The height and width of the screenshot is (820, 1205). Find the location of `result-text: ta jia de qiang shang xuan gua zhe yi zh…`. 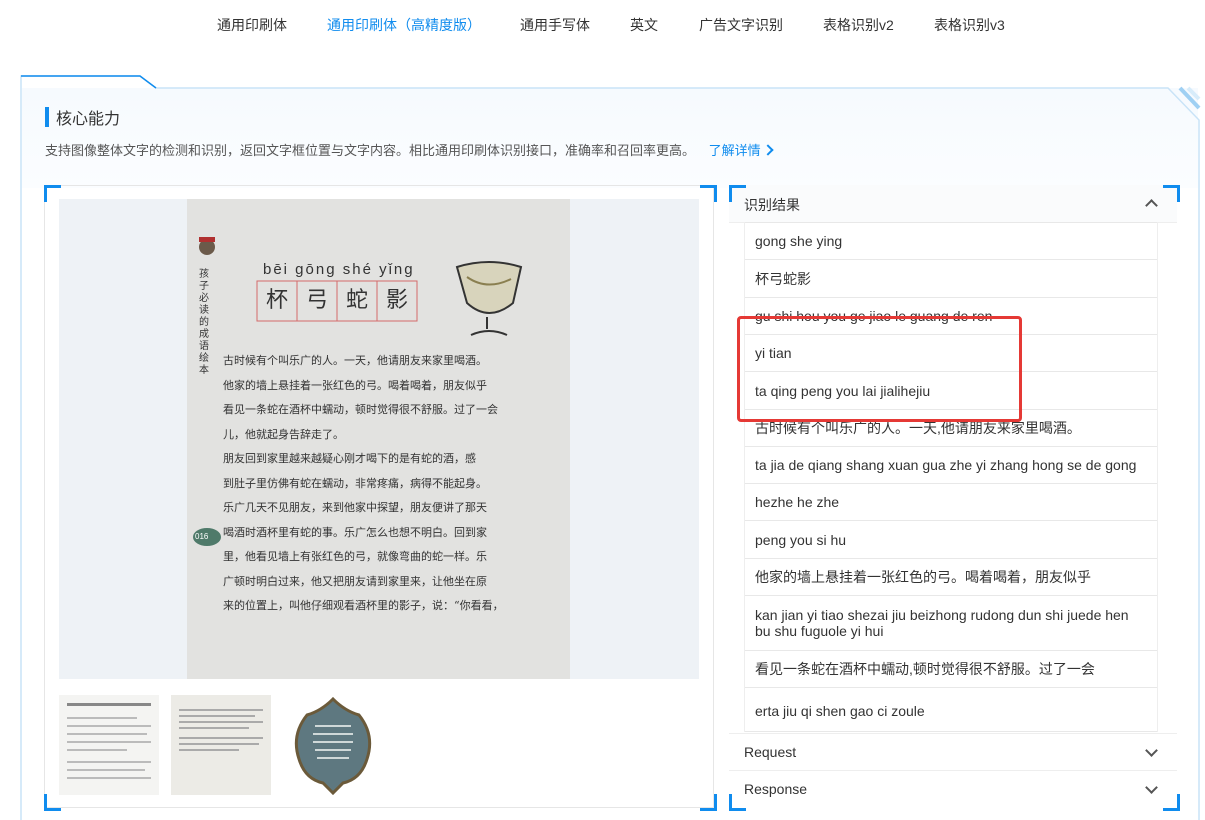

result-text: ta jia de qiang shang xuan gua zhe yi zh… is located at coordinates (946, 465).